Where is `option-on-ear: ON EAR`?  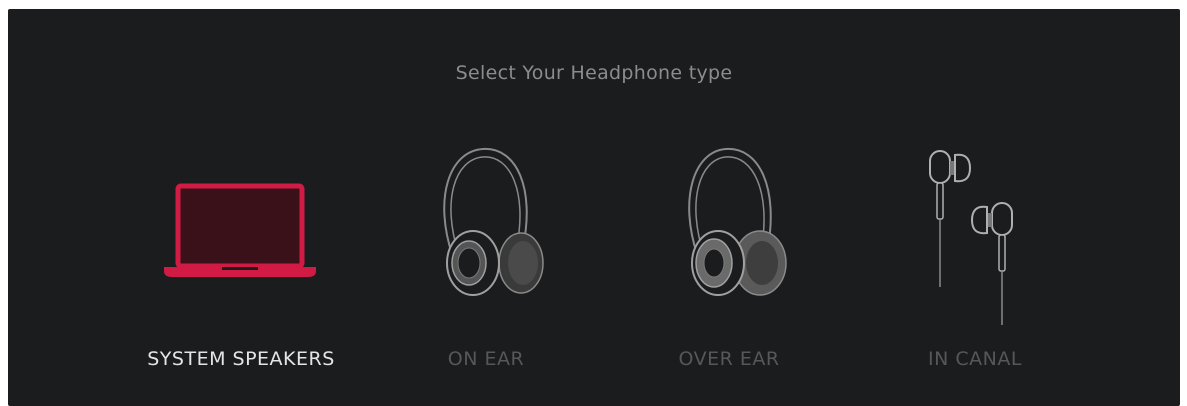 option-on-ear: ON EAR is located at coordinates (486, 264).